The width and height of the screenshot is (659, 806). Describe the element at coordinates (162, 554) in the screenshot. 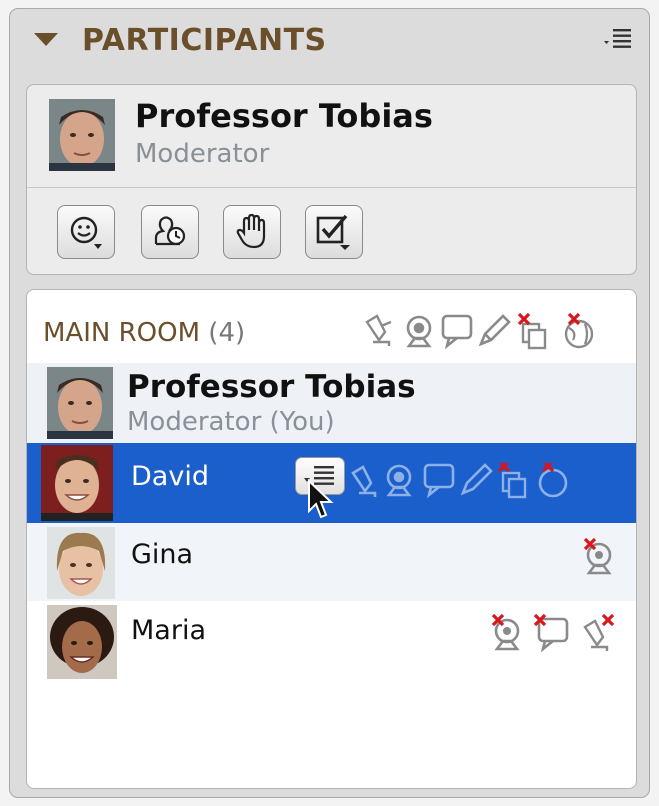

I see `participant-name: Gina` at that location.